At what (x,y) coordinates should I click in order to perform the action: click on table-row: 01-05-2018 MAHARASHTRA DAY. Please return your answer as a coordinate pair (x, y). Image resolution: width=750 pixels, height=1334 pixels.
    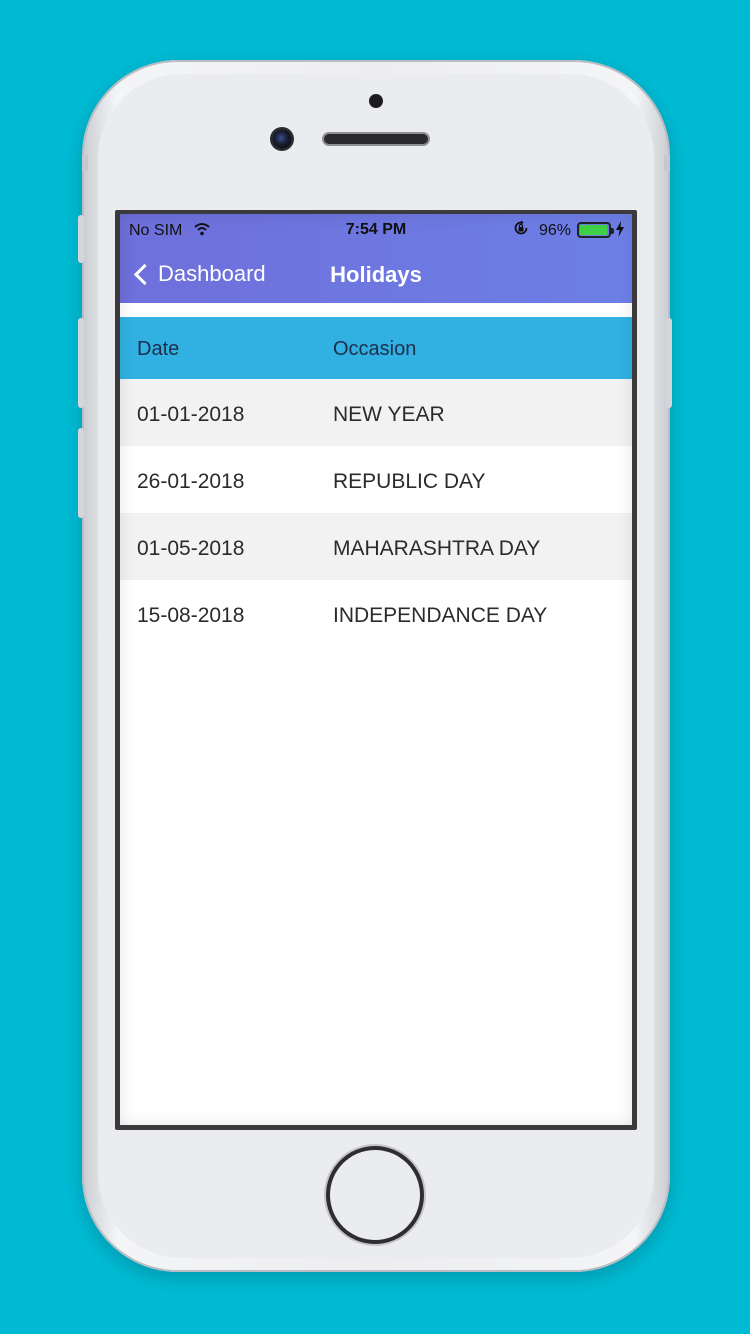
    Looking at the image, I should click on (376, 546).